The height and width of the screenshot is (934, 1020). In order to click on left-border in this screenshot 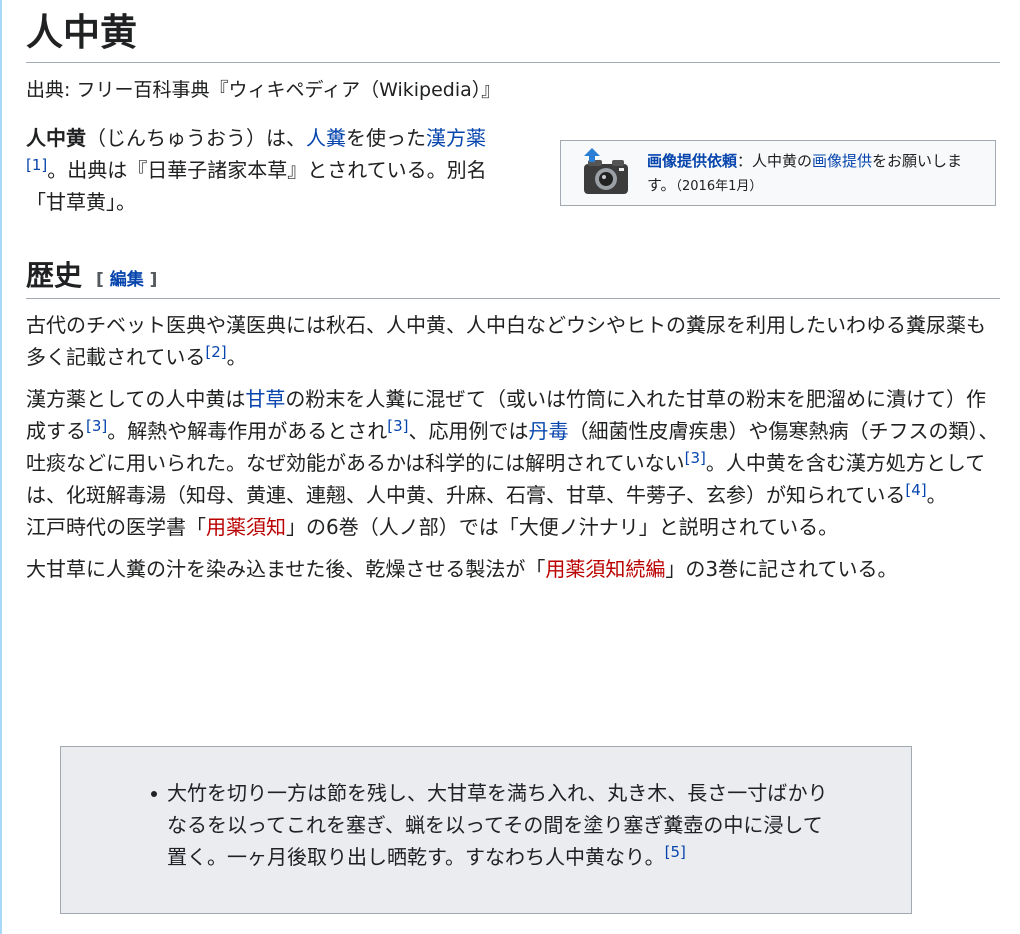, I will do `click(1, 467)`.